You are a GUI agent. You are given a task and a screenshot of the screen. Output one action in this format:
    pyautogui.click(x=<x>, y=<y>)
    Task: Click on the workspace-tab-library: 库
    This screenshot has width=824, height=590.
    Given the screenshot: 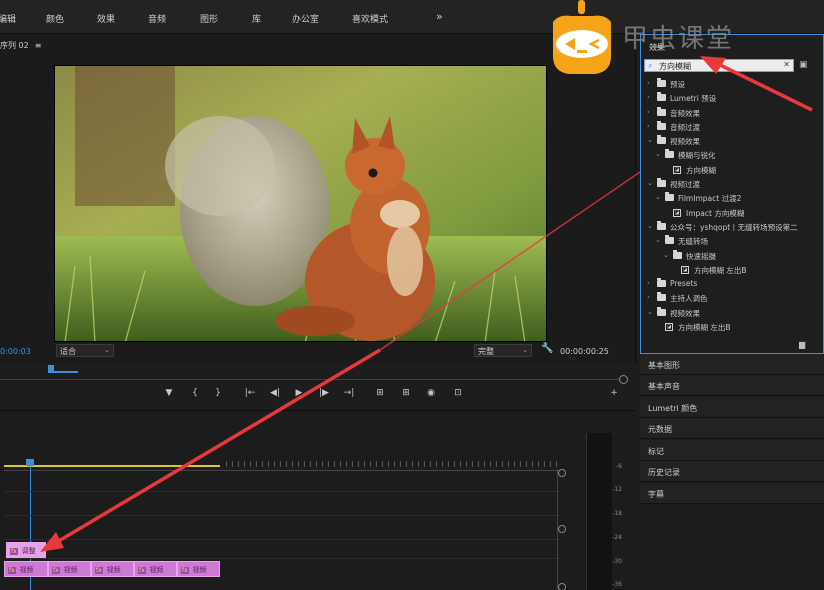 What is the action you would take?
    pyautogui.click(x=256, y=18)
    